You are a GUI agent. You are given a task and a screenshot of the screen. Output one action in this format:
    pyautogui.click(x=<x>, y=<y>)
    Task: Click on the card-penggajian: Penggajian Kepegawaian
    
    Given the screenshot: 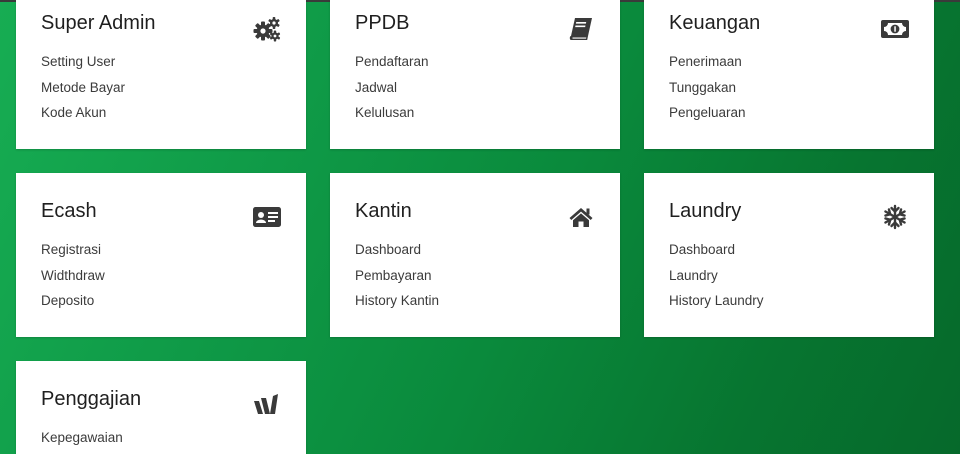 What is the action you would take?
    pyautogui.click(x=161, y=407)
    